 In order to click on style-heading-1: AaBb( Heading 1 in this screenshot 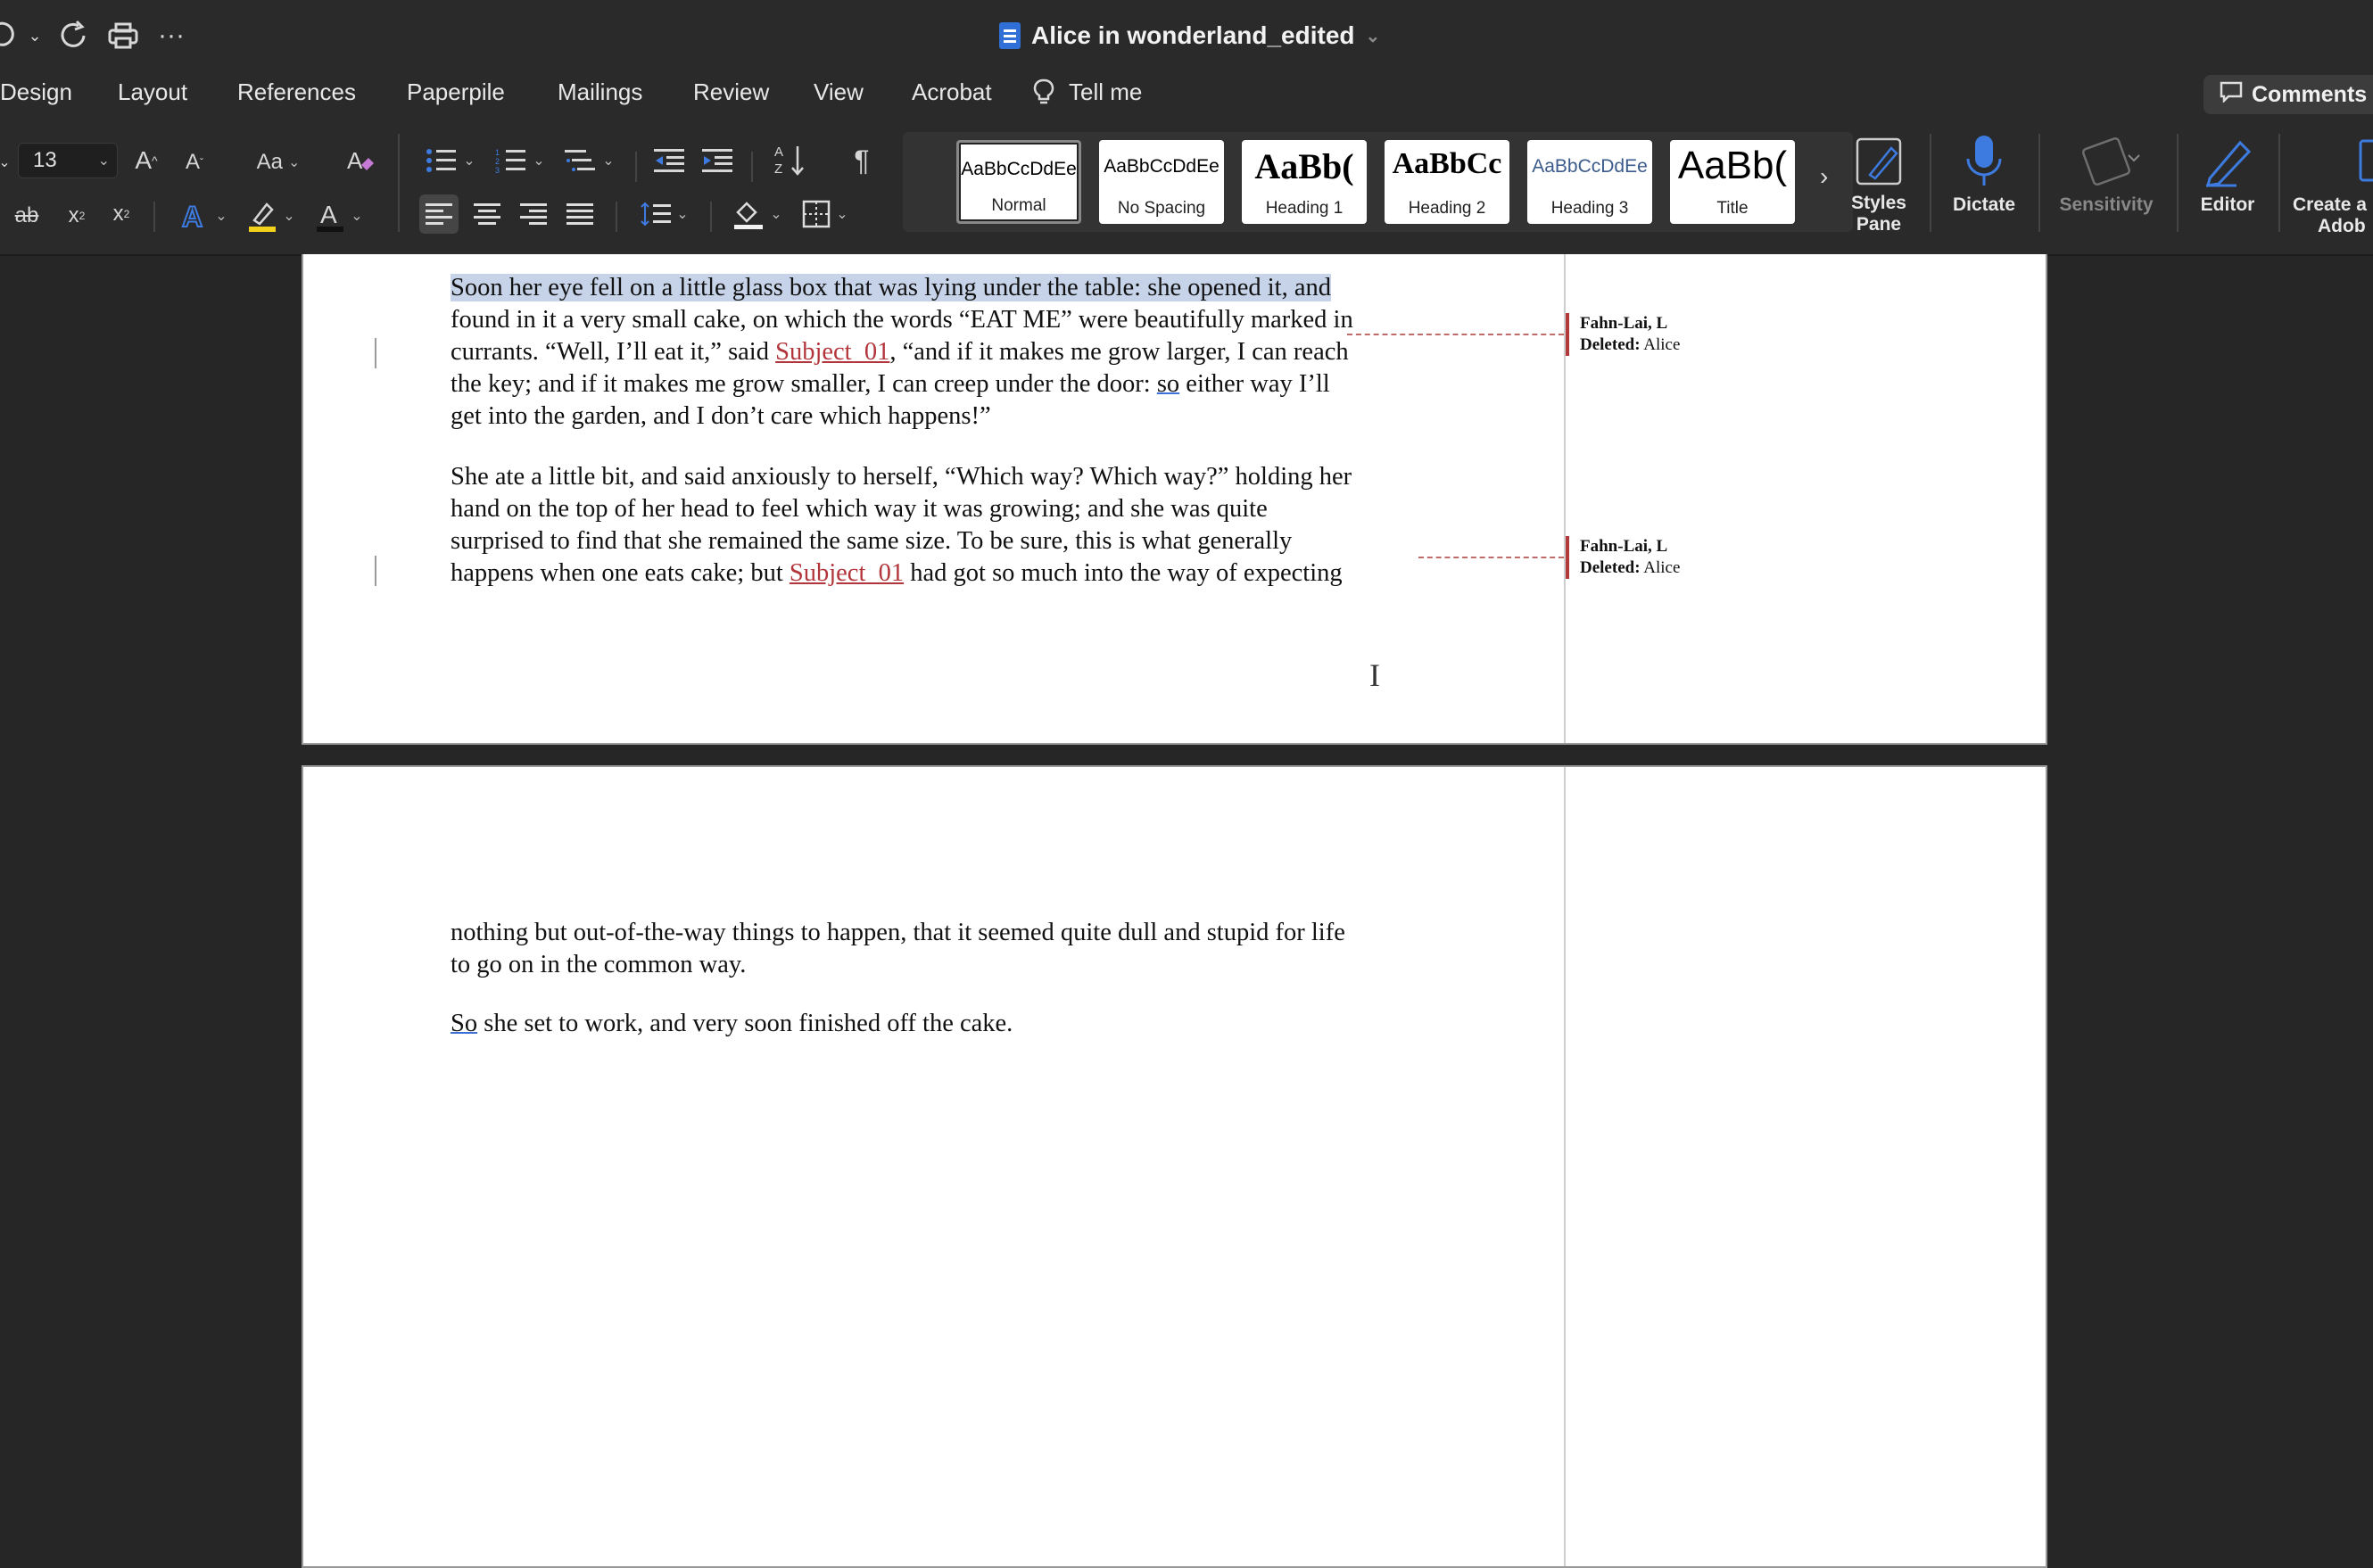, I will do `click(1305, 182)`.